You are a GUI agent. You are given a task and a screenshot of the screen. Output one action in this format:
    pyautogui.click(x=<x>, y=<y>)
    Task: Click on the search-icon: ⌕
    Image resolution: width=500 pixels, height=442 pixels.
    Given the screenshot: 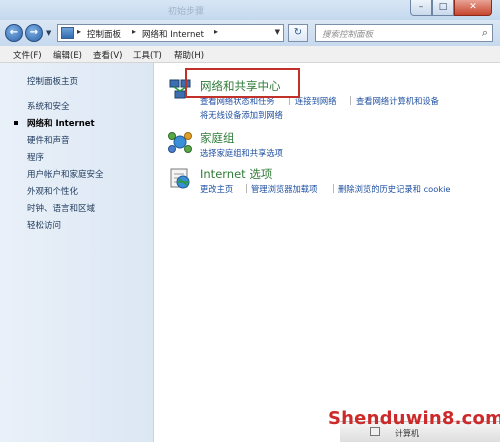 What is the action you would take?
    pyautogui.click(x=485, y=33)
    